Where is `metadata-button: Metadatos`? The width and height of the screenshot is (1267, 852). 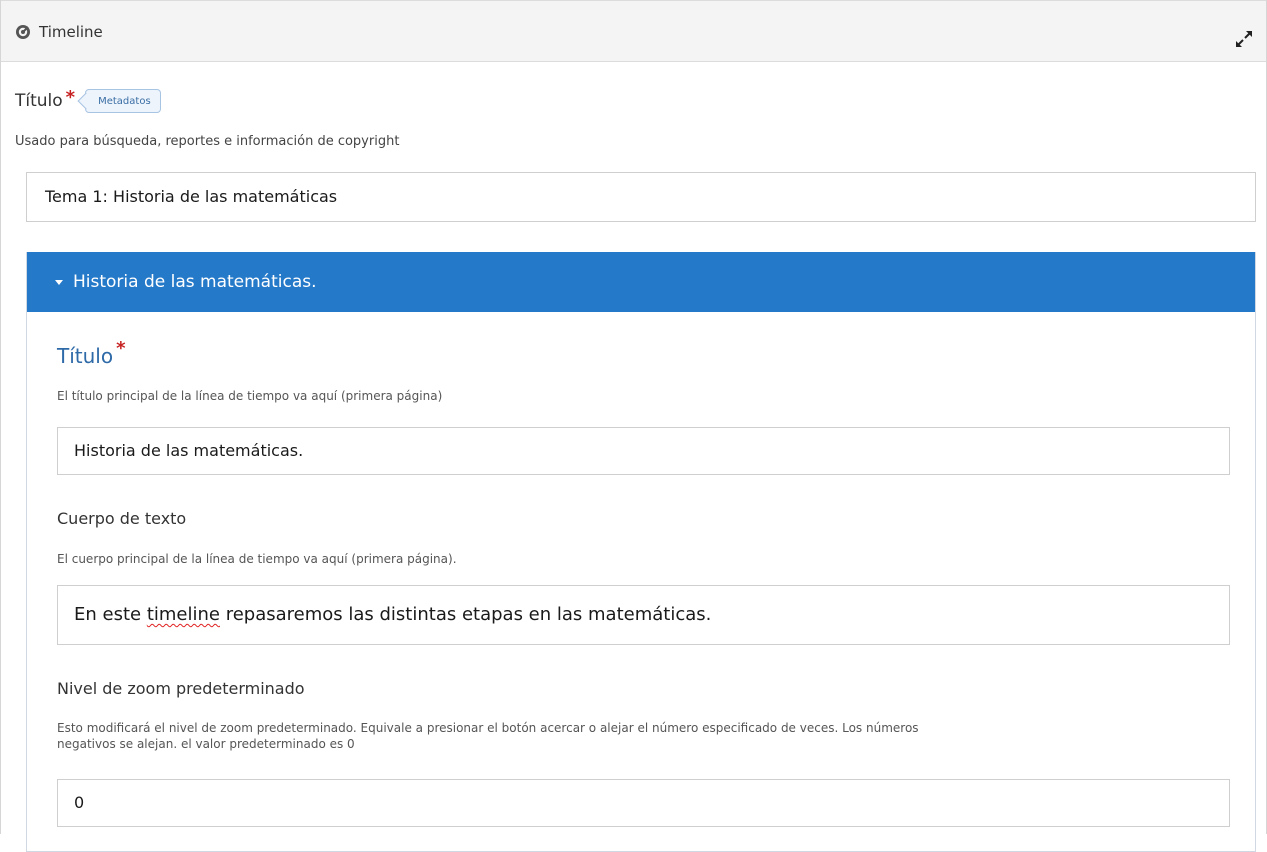 metadata-button: Metadatos is located at coordinates (123, 101).